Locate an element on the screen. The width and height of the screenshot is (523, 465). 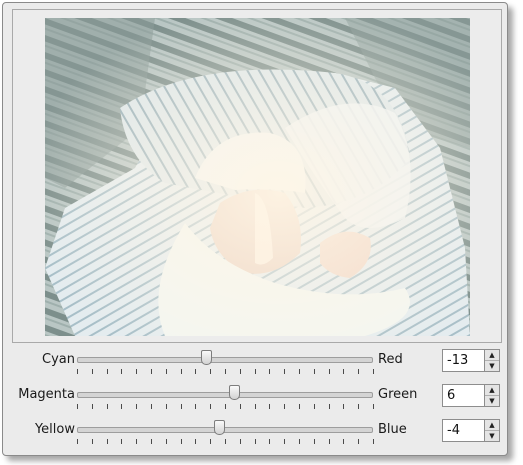
magenta-green-ticks is located at coordinates (225, 407).